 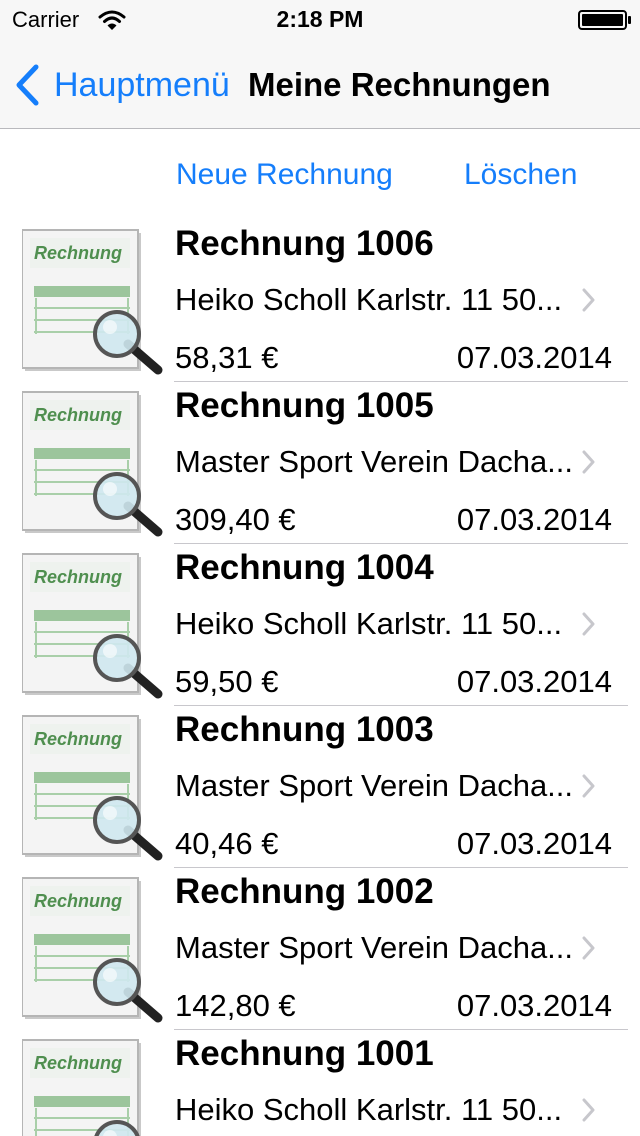 I want to click on status-bar: Carrier 2:18 PM, so click(x=320, y=20).